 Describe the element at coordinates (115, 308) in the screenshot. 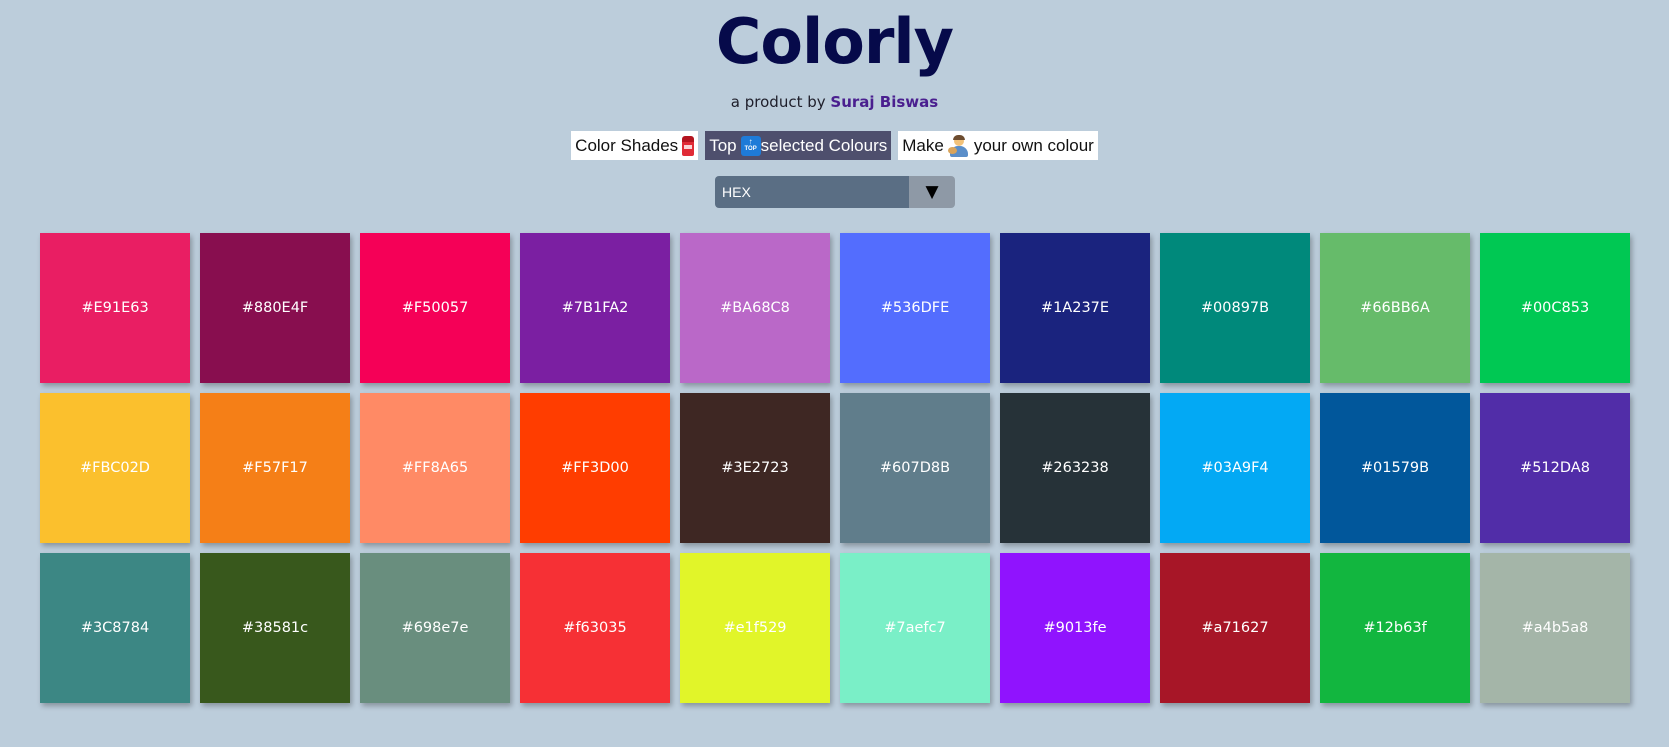

I see `color-swatch: #E91E63` at that location.